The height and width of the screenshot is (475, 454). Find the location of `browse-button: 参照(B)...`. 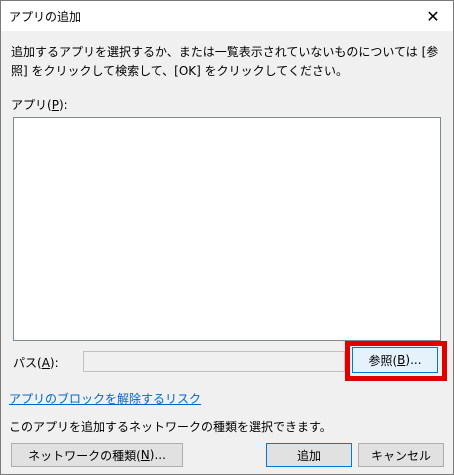

browse-button: 参照(B)... is located at coordinates (395, 360).